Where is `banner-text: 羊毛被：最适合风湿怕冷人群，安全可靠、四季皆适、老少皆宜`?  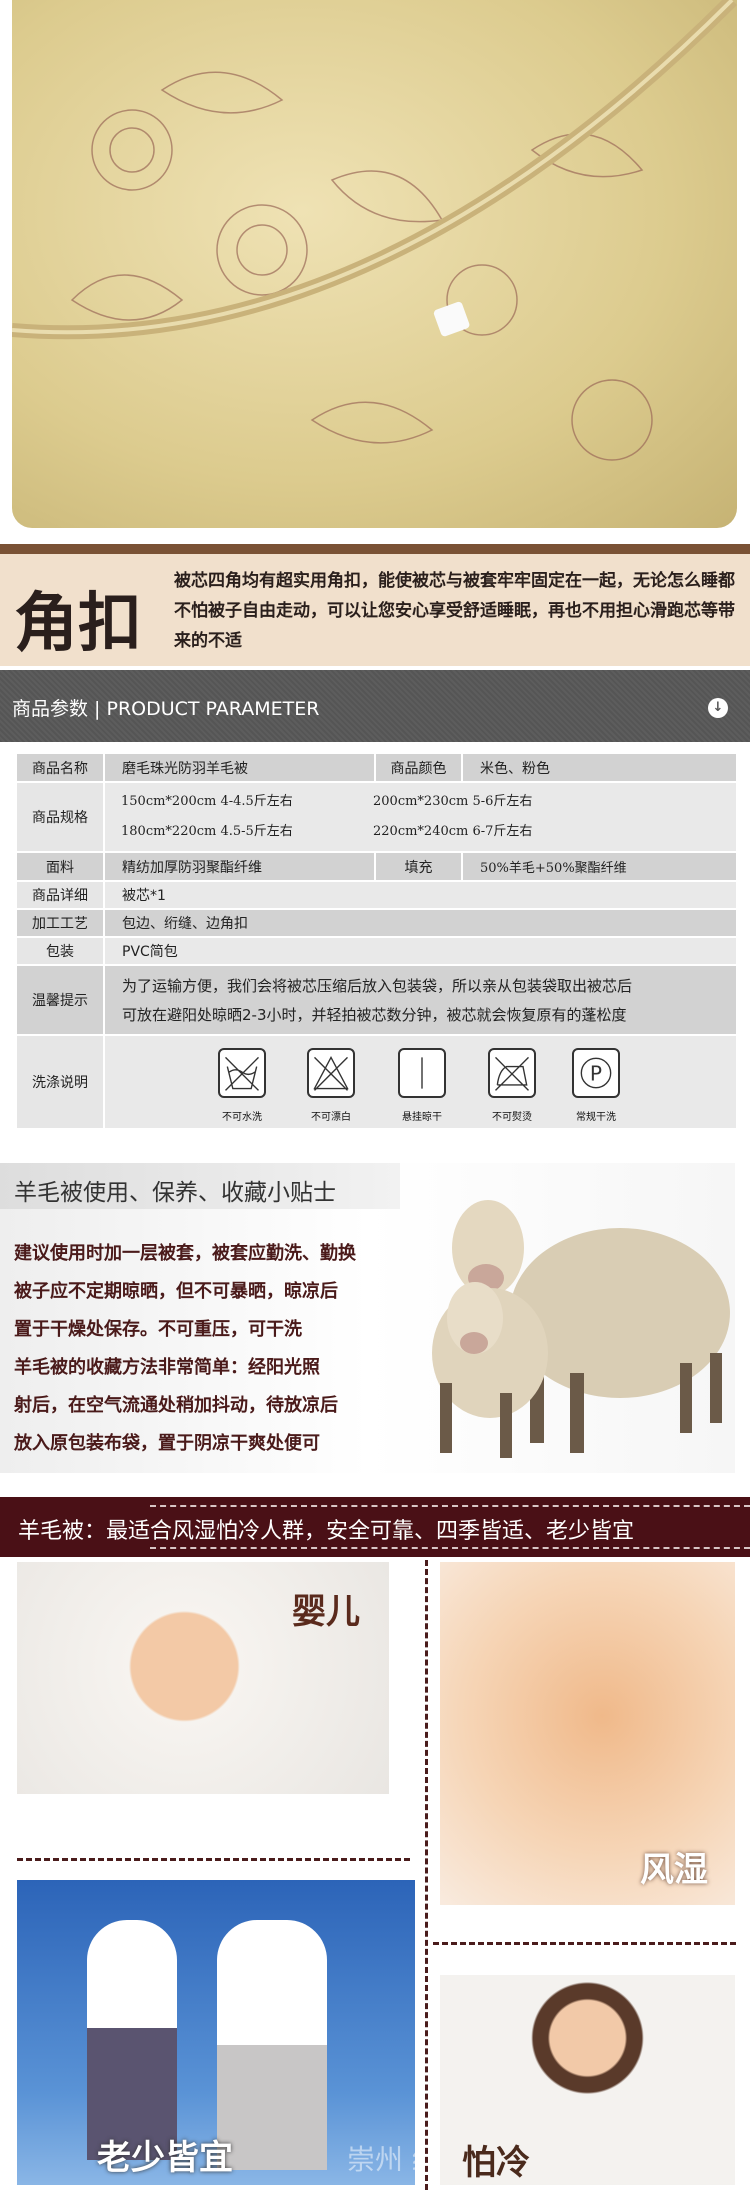
banner-text: 羊毛被：最适合风湿怕冷人群，安全可靠、四季皆适、老少皆宜 is located at coordinates (326, 1531).